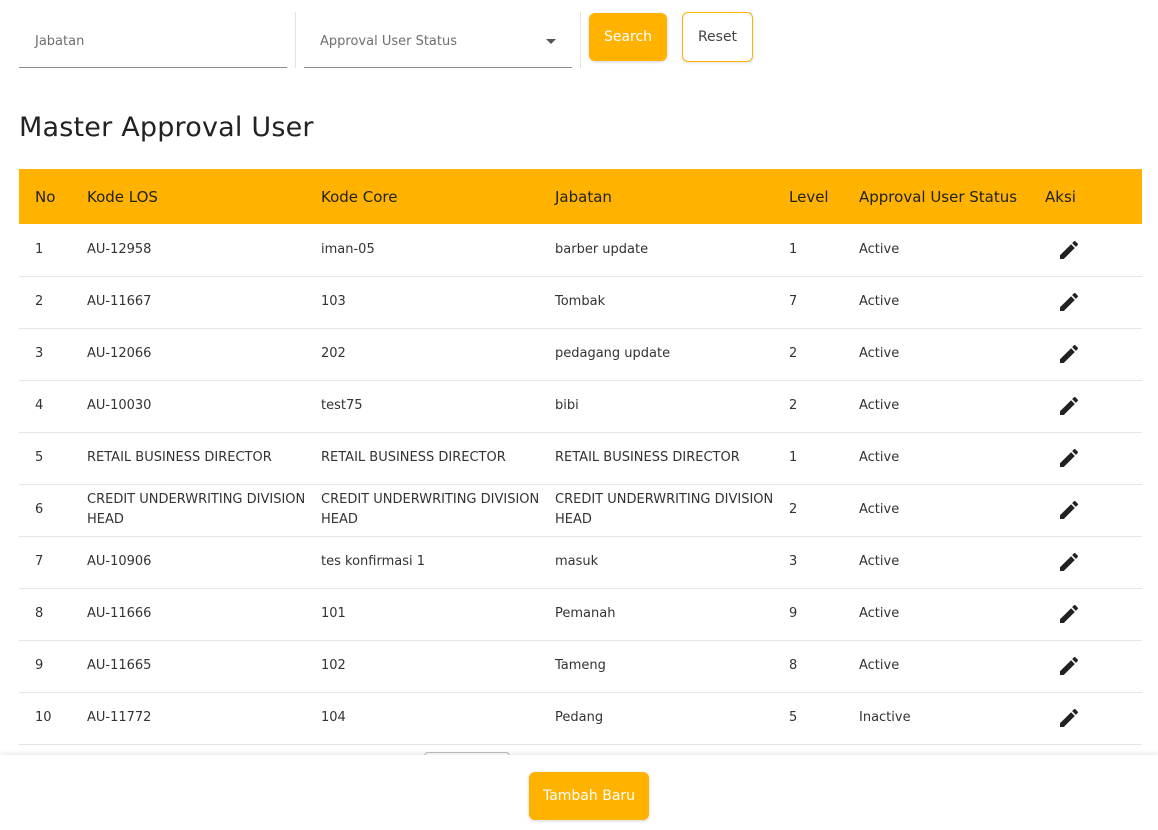  Describe the element at coordinates (153, 40) in the screenshot. I see `jabatan-input: Jabatan` at that location.